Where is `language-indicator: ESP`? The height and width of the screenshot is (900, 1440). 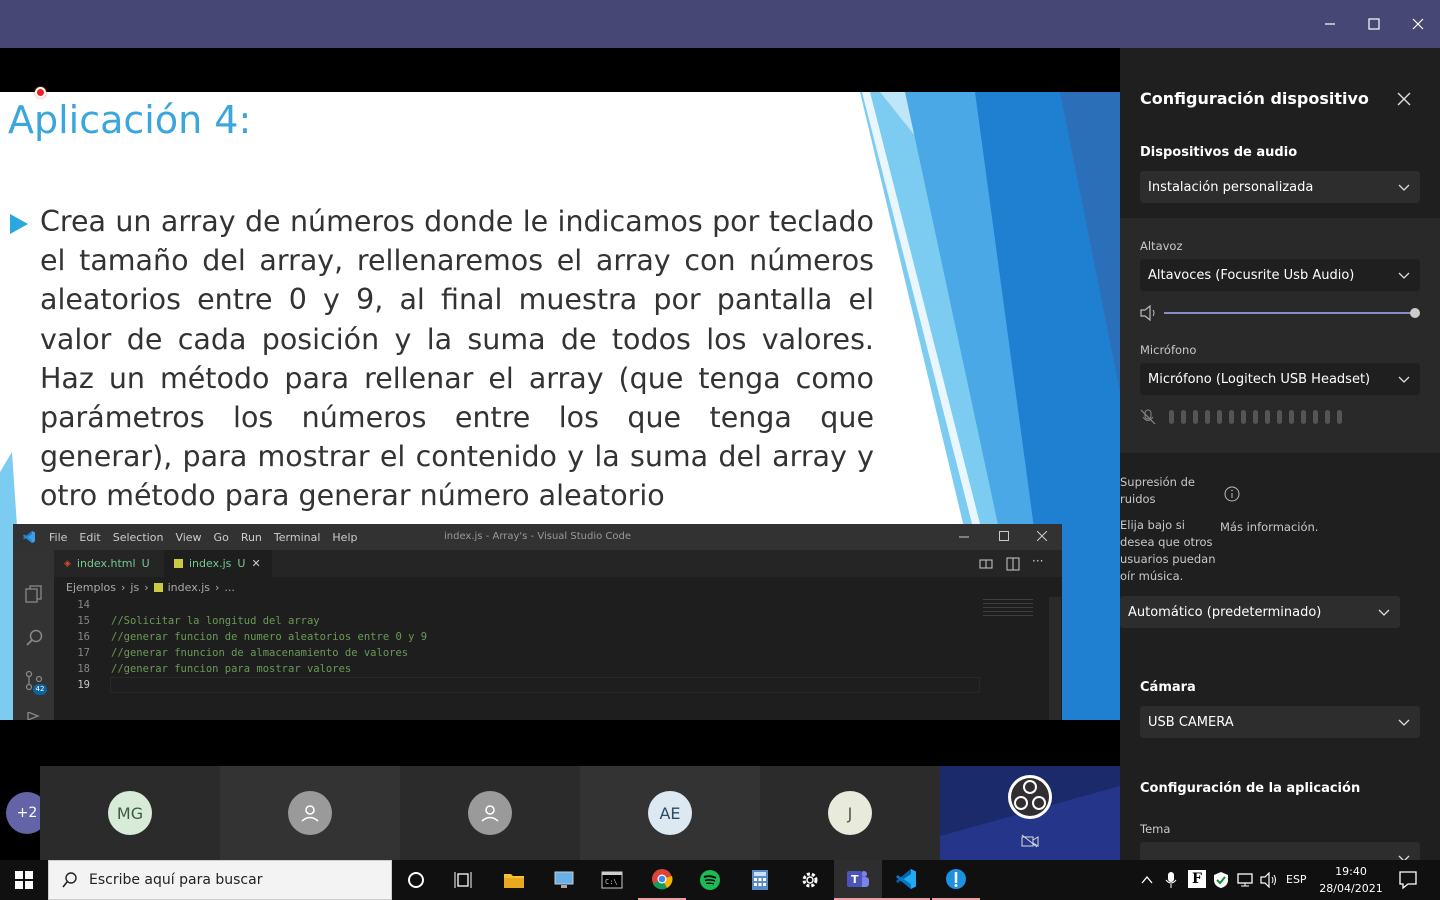
language-indicator: ESP is located at coordinates (1296, 879).